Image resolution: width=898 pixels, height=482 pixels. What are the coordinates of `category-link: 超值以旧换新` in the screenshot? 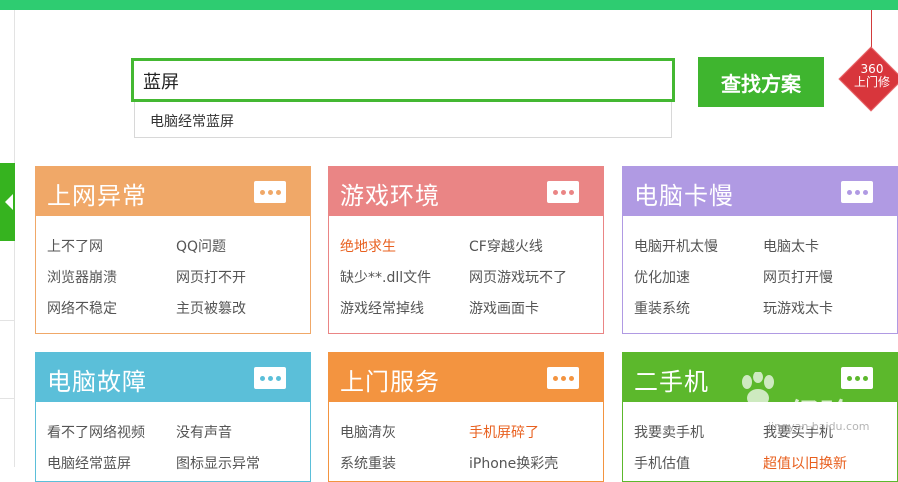 It's located at (805, 463).